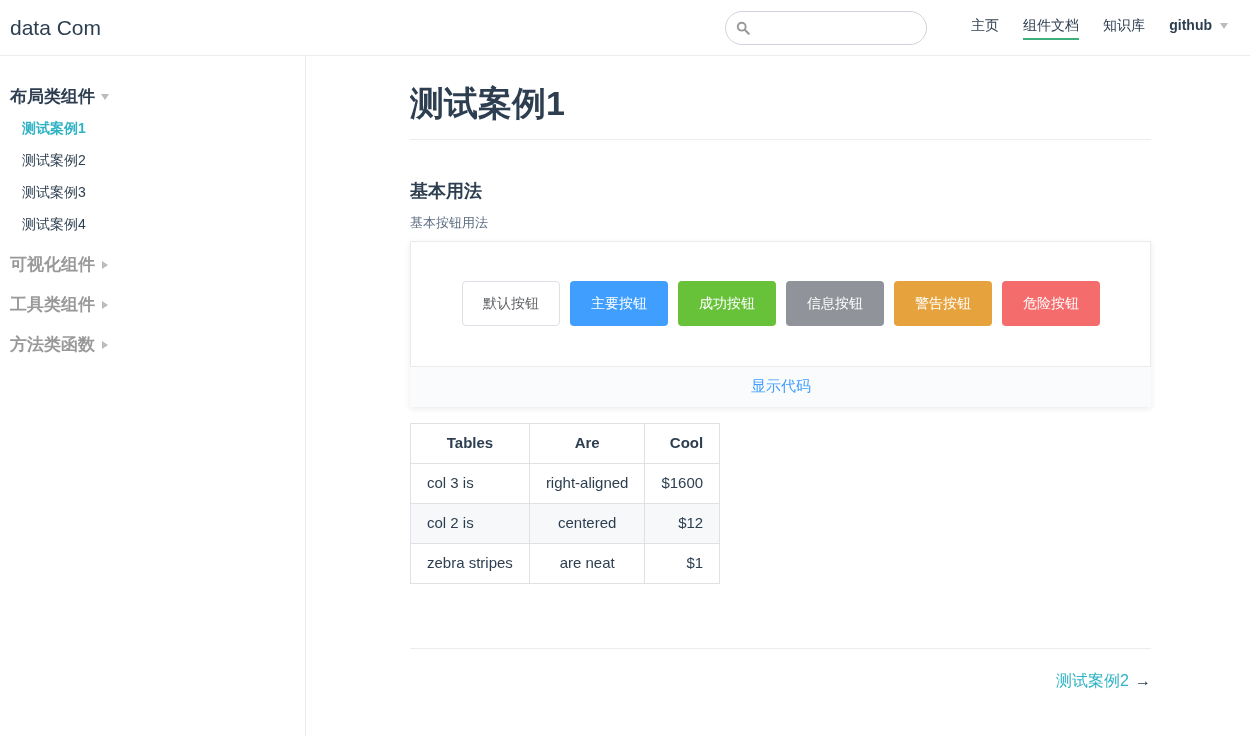  I want to click on arrow-text: →, so click(1143, 680).